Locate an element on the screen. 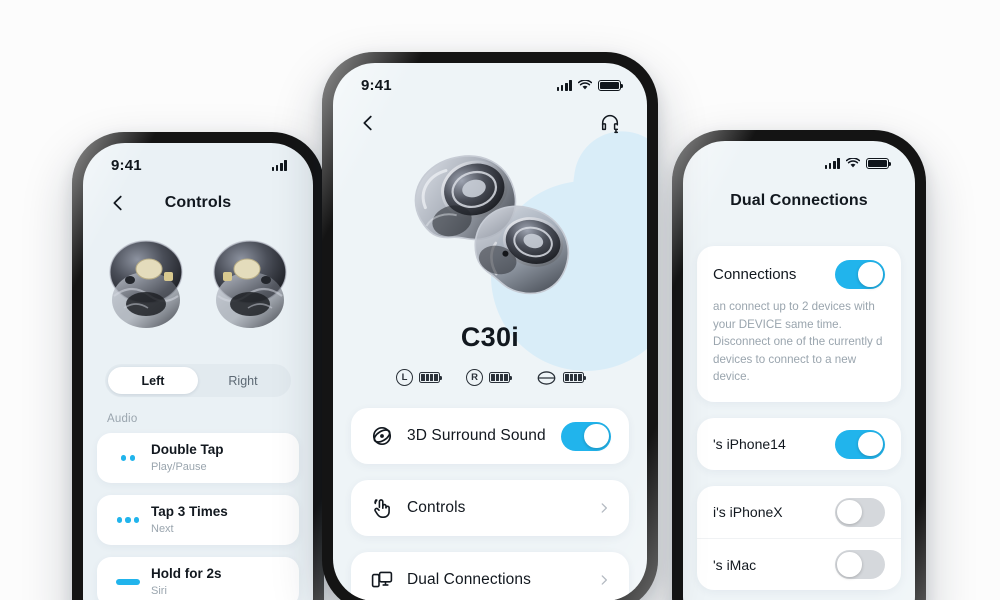  earbud-right-graphic is located at coordinates (250, 286).